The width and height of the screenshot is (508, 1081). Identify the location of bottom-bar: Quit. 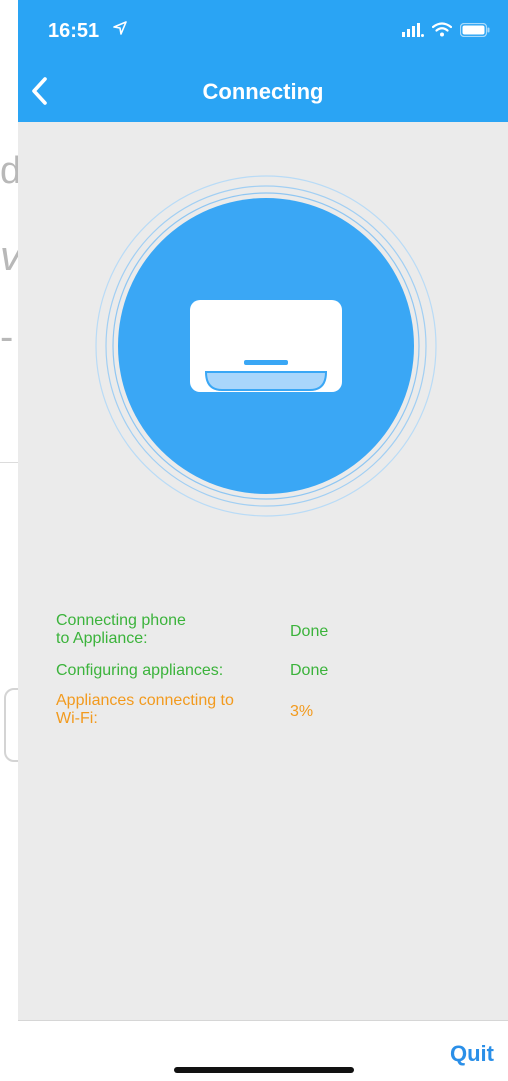
(263, 1050).